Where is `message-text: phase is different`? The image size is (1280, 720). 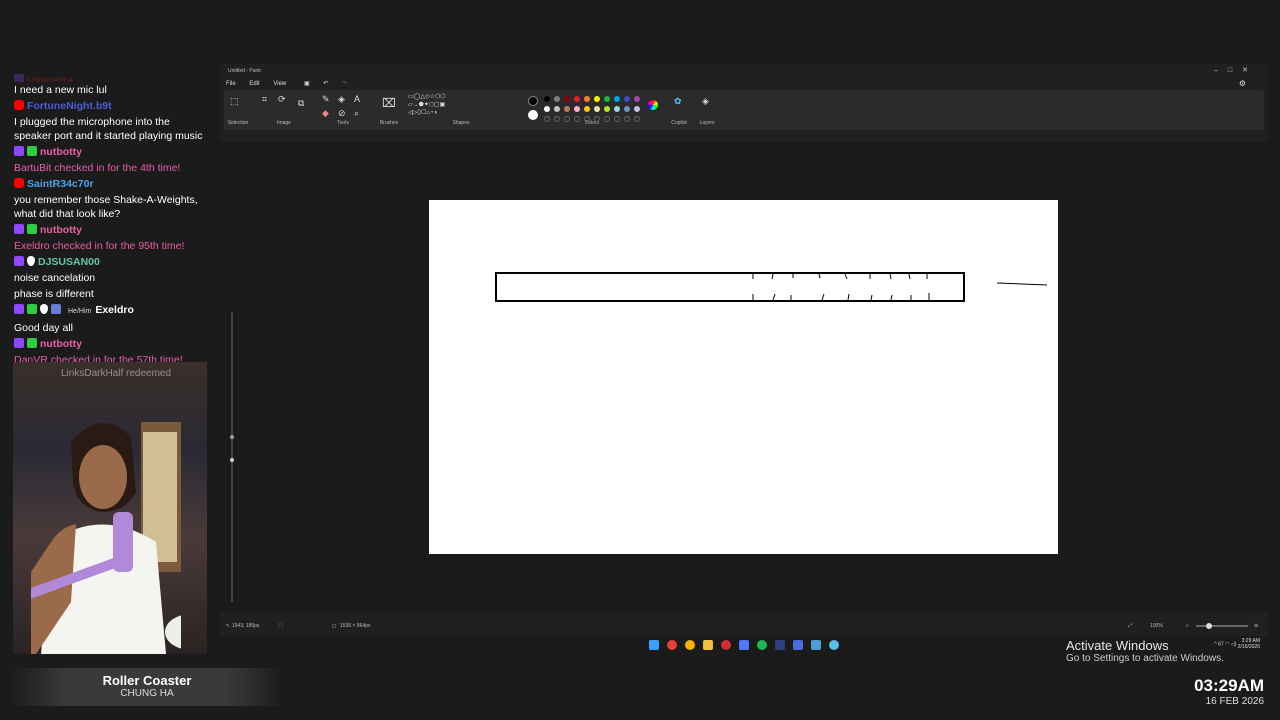
message-text: phase is different is located at coordinates (54, 294).